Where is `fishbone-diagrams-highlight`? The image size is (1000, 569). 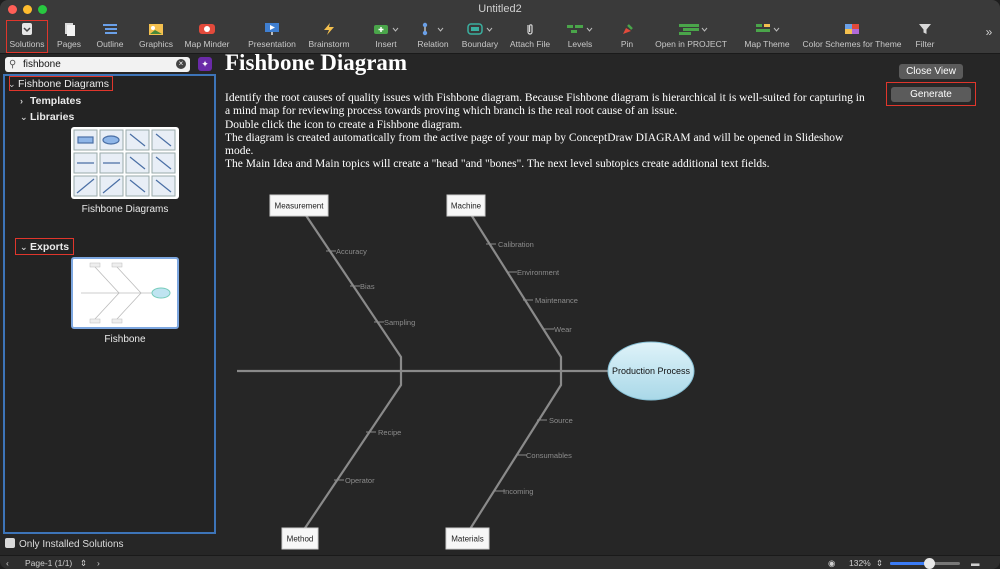 fishbone-diagrams-highlight is located at coordinates (61, 83).